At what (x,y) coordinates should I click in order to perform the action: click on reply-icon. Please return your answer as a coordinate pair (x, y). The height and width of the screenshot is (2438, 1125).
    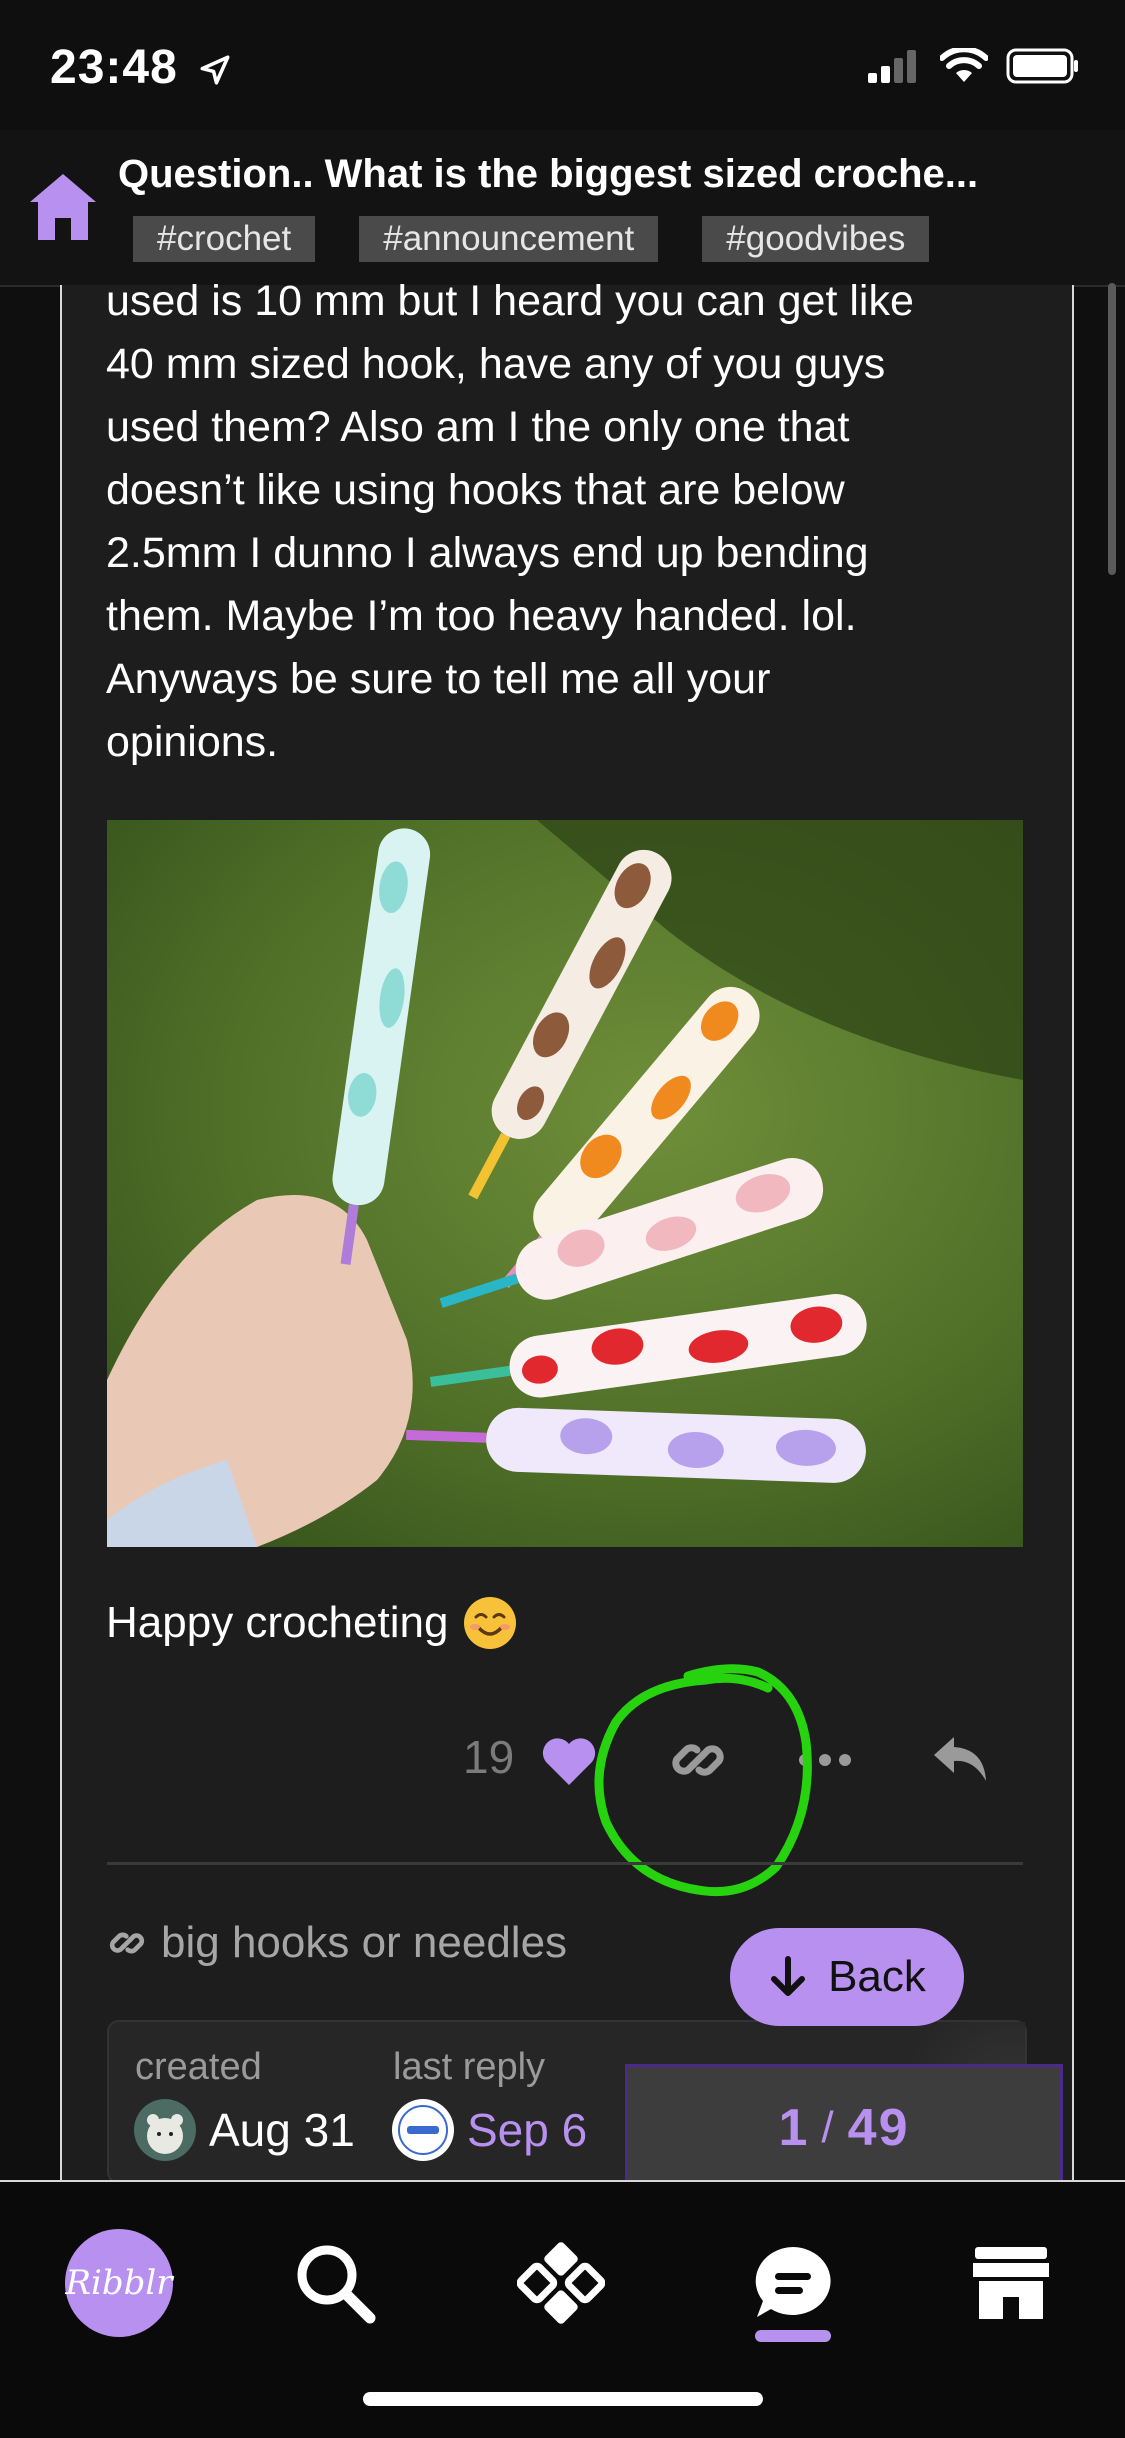
    Looking at the image, I should click on (960, 1759).